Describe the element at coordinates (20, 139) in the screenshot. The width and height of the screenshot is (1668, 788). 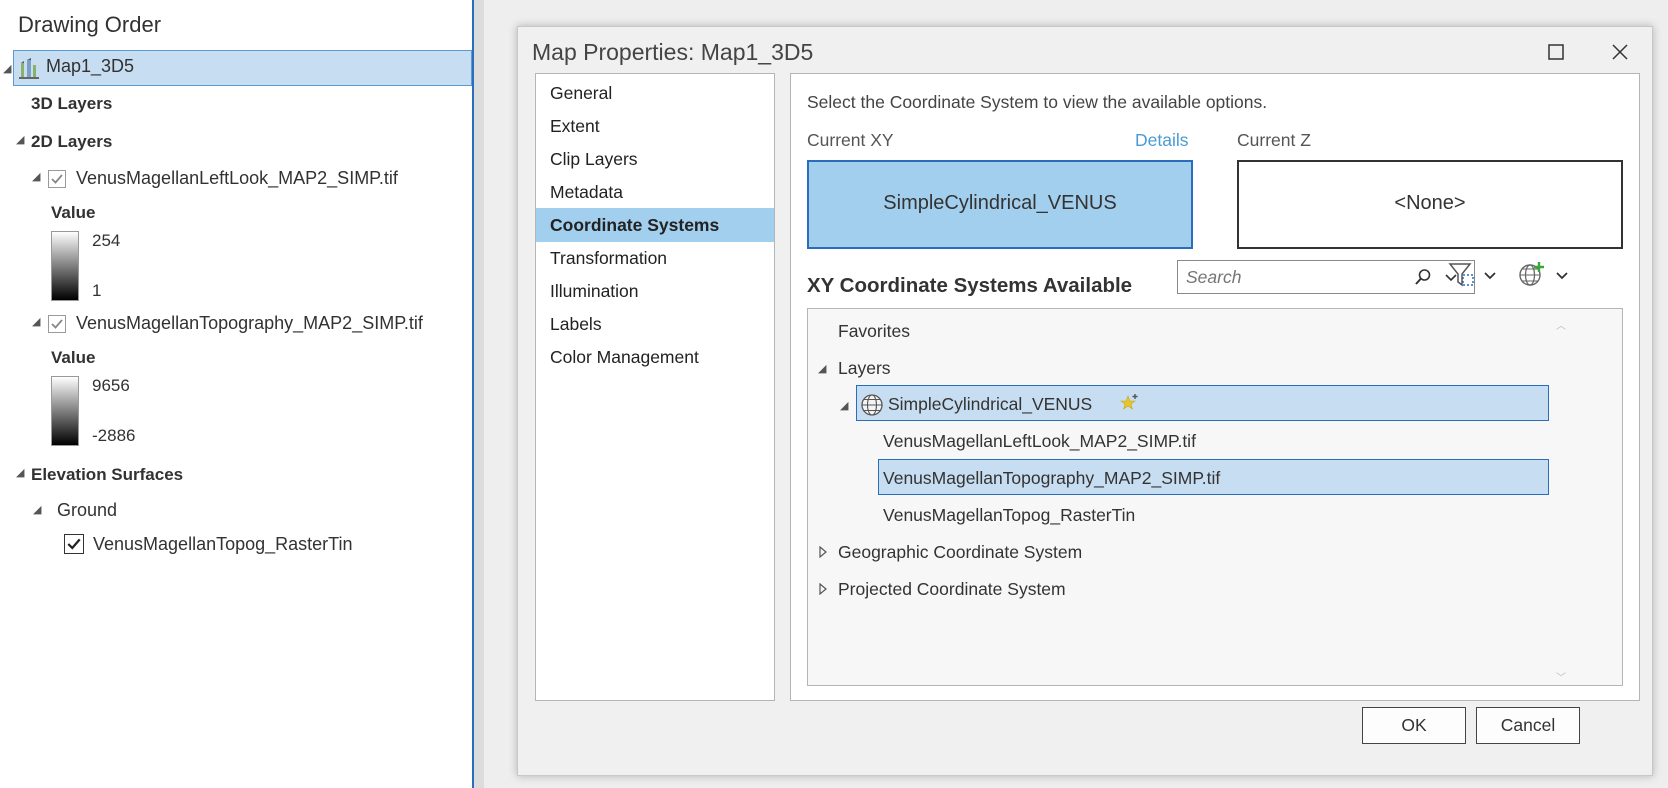
I see `layers-2d-collapse-icon: ◢` at that location.